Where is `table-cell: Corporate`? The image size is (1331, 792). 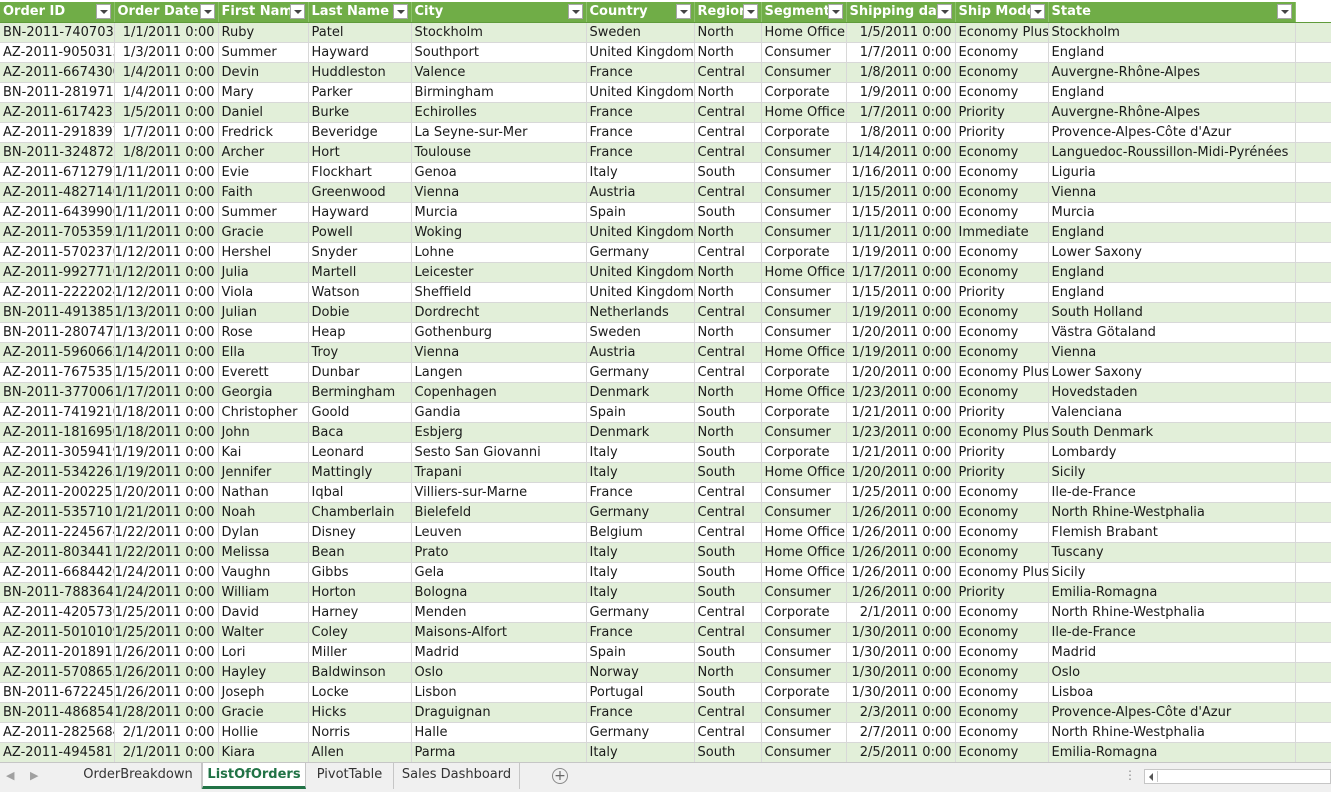 table-cell: Corporate is located at coordinates (804, 612).